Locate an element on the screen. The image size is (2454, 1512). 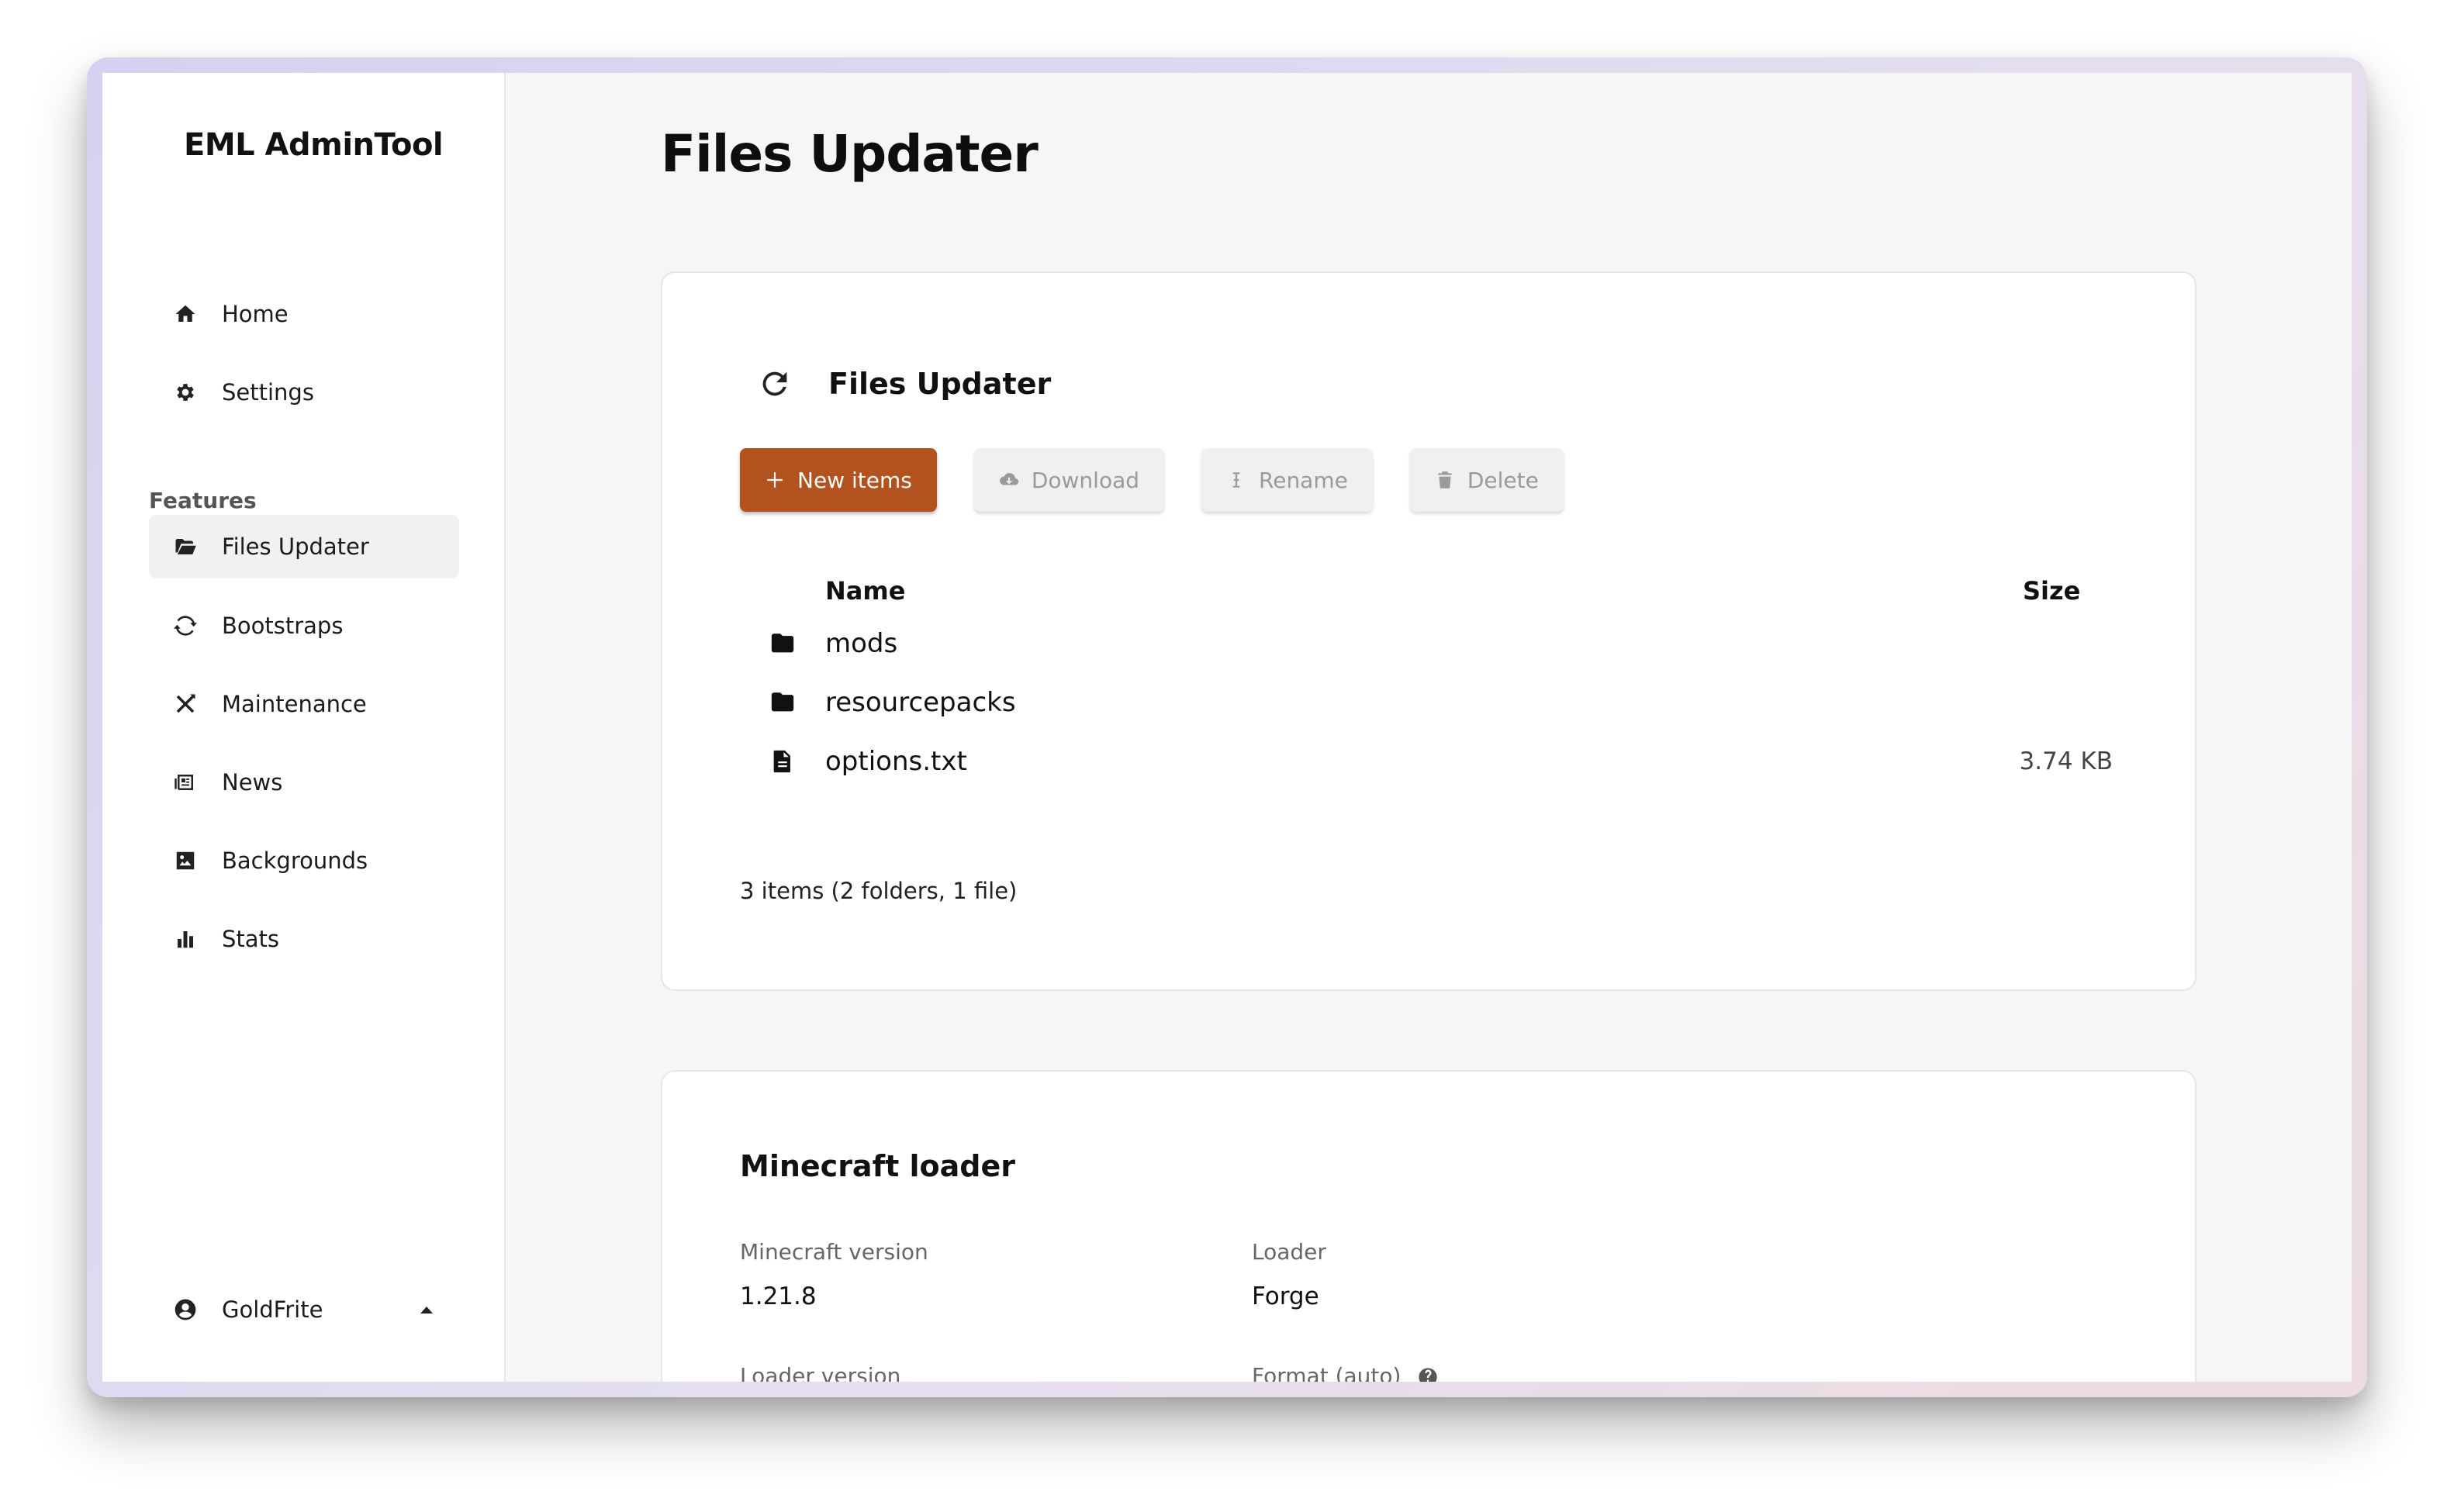
sidebar-item-settings: Settings is located at coordinates (304, 392).